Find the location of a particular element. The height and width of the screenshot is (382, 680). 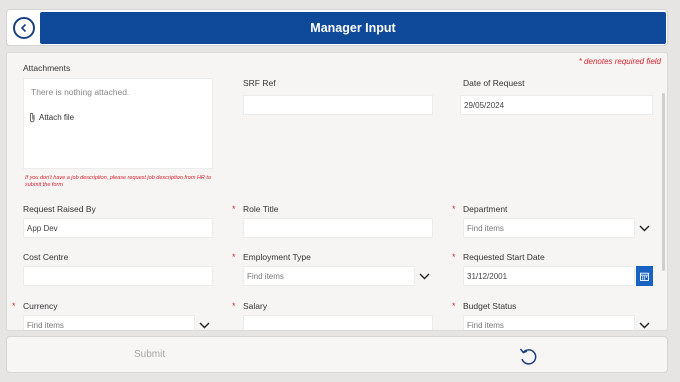

header-bar: Manager Input is located at coordinates (337, 27).